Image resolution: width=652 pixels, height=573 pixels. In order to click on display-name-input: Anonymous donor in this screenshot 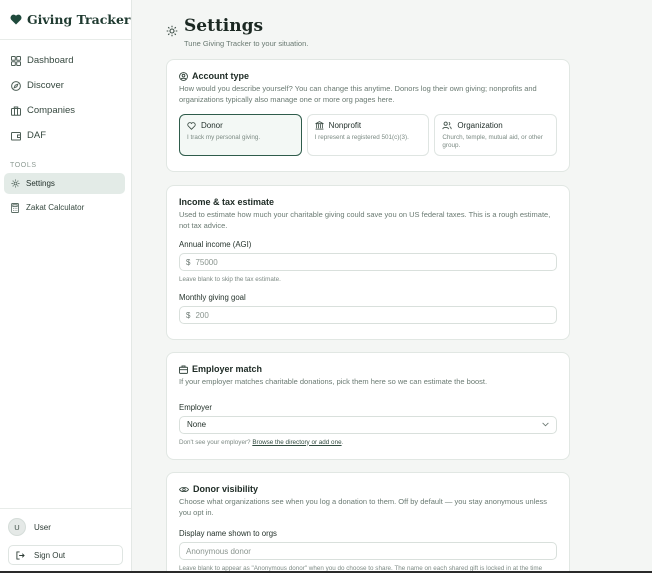, I will do `click(368, 551)`.